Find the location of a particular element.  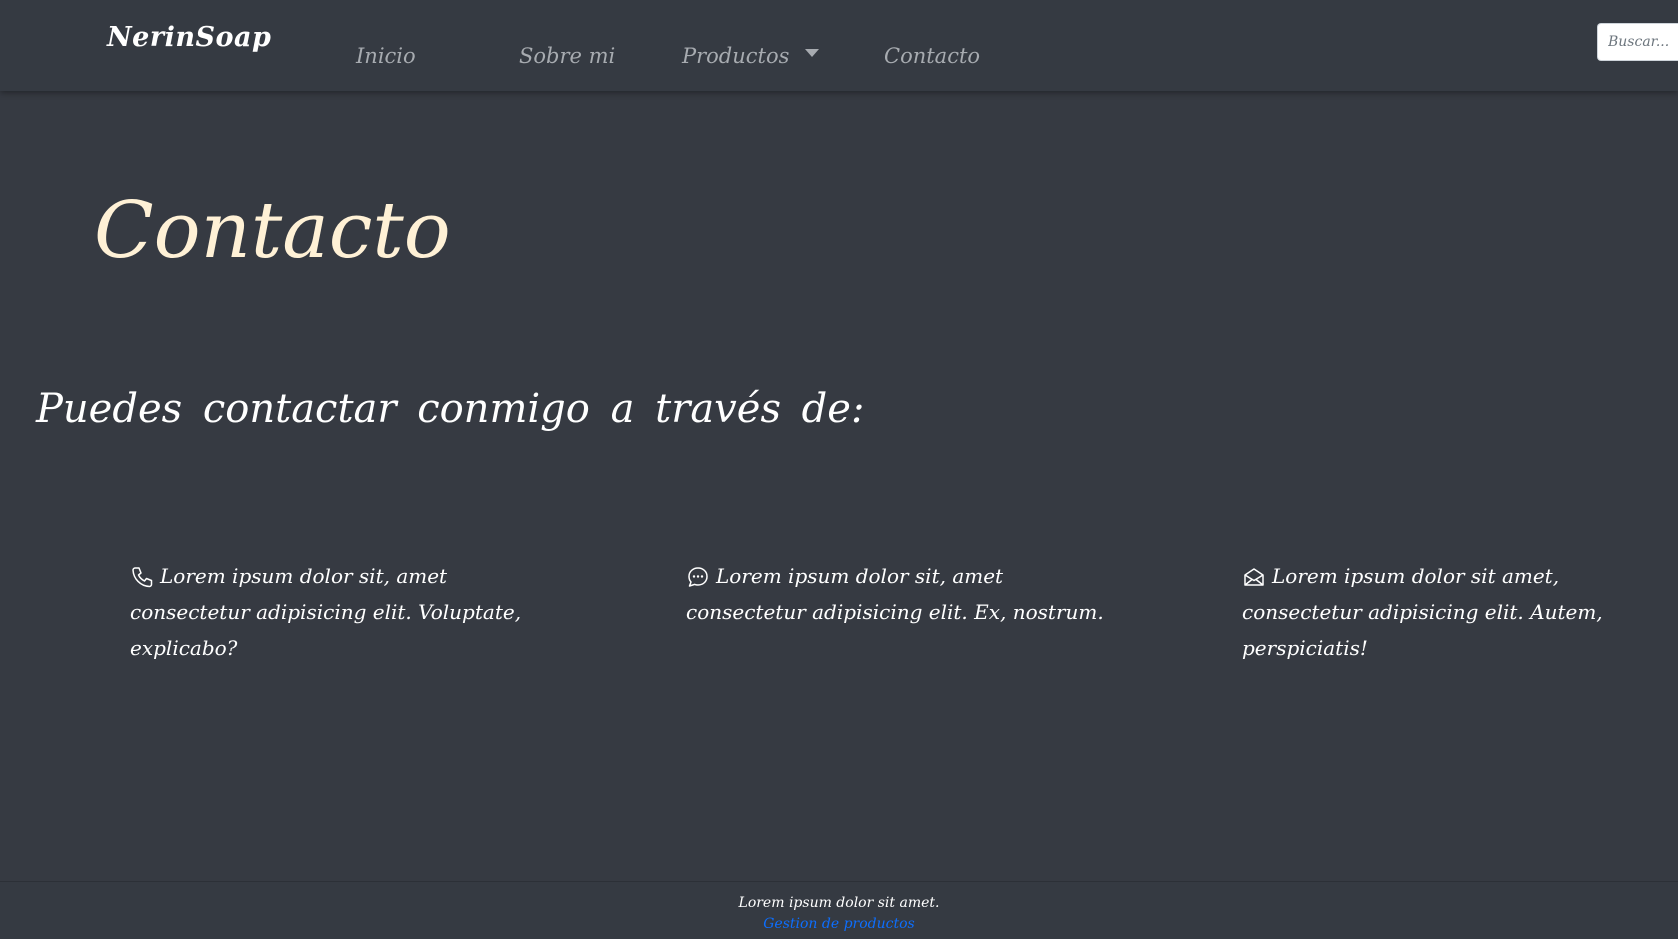

nav-sobre-mi: Sobre mi is located at coordinates (567, 56).